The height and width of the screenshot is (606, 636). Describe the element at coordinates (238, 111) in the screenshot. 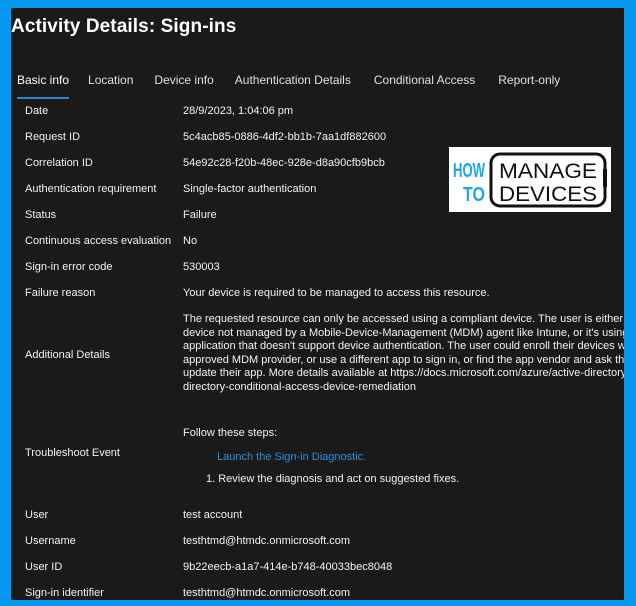

I see `field-value: 28/9/2023, 1:04:06 pm` at that location.